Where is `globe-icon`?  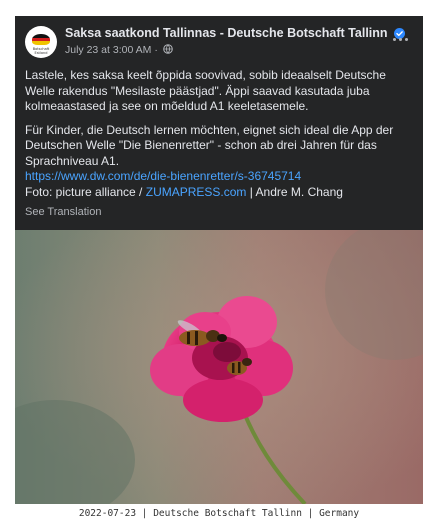 globe-icon is located at coordinates (167, 50).